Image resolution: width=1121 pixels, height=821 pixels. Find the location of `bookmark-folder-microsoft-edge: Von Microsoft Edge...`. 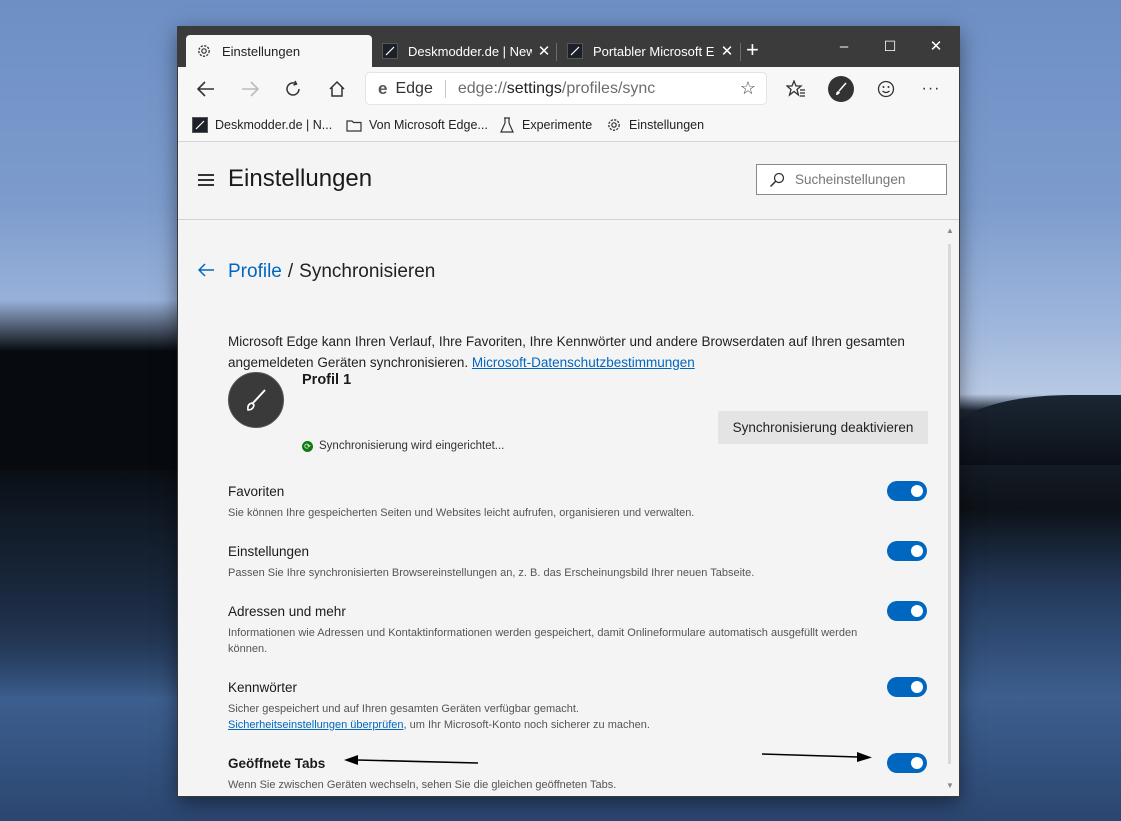

bookmark-folder-microsoft-edge: Von Microsoft Edge... is located at coordinates (417, 125).